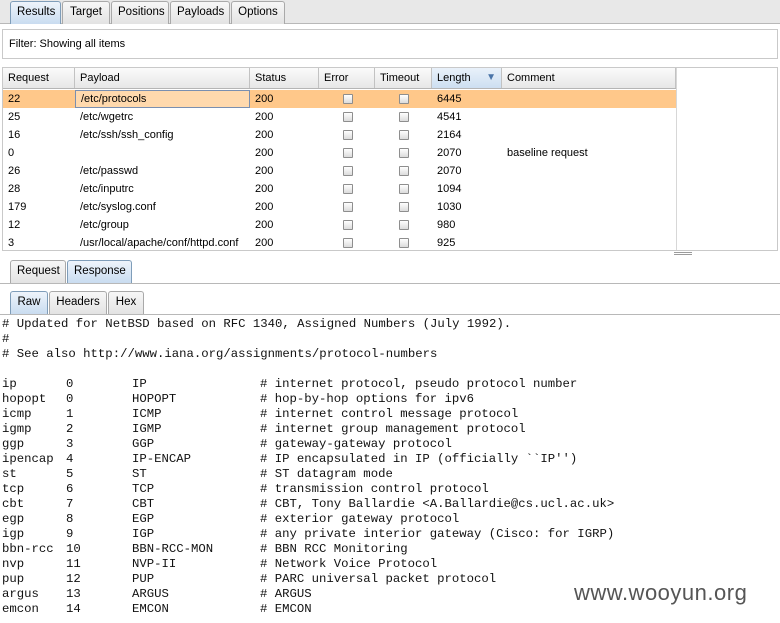  What do you see at coordinates (200, 12) in the screenshot?
I see `tab-payloads: Payloads` at bounding box center [200, 12].